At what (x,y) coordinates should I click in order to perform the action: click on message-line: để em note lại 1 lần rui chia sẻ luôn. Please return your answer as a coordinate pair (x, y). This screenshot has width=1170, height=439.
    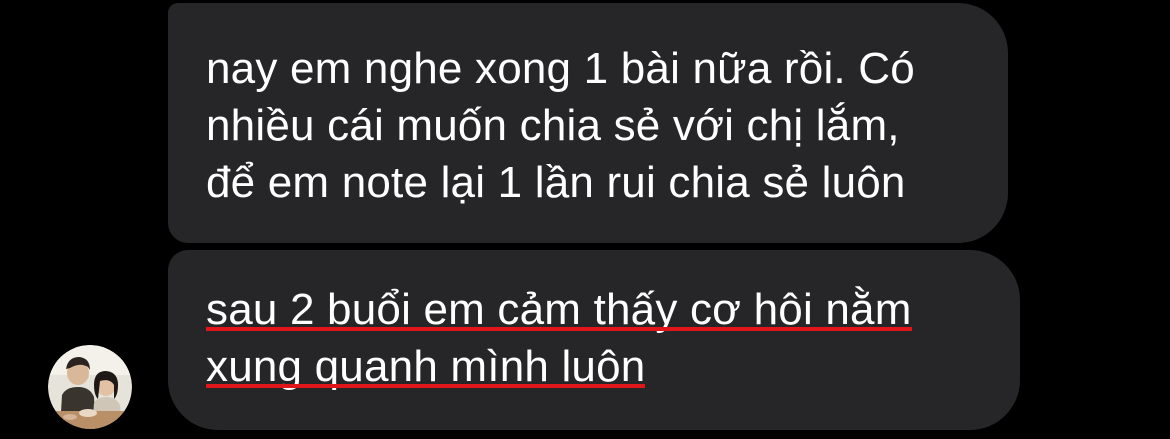
    Looking at the image, I should click on (556, 182).